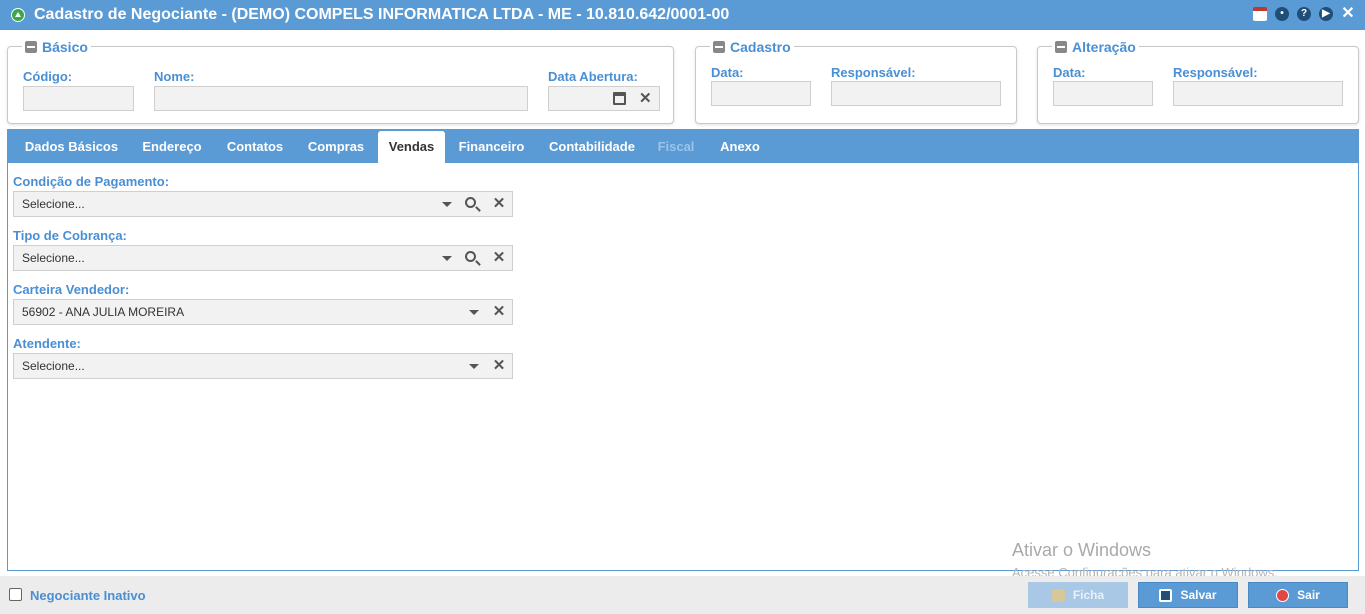  I want to click on tab-financeiro: Financeiro, so click(491, 147).